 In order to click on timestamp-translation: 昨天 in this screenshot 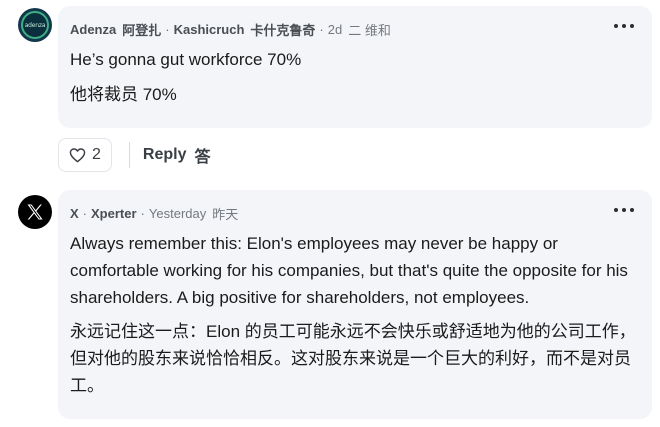, I will do `click(225, 214)`.